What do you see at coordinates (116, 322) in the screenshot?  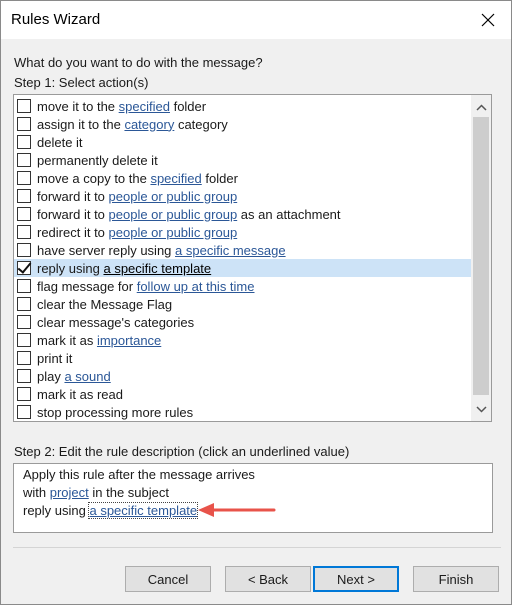 I see `action-text: clear message's categories` at bounding box center [116, 322].